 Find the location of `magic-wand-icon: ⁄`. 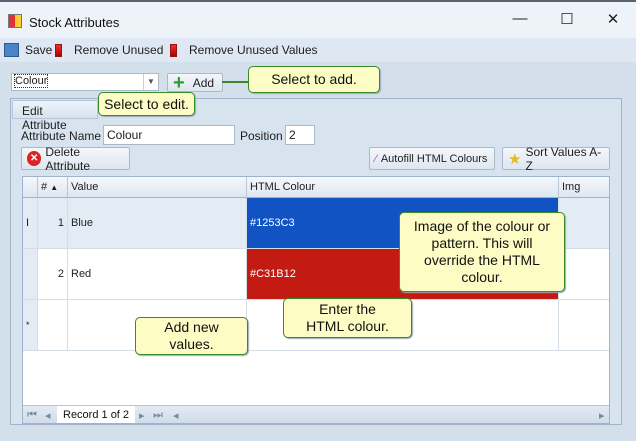

magic-wand-icon: ⁄ is located at coordinates (376, 158).